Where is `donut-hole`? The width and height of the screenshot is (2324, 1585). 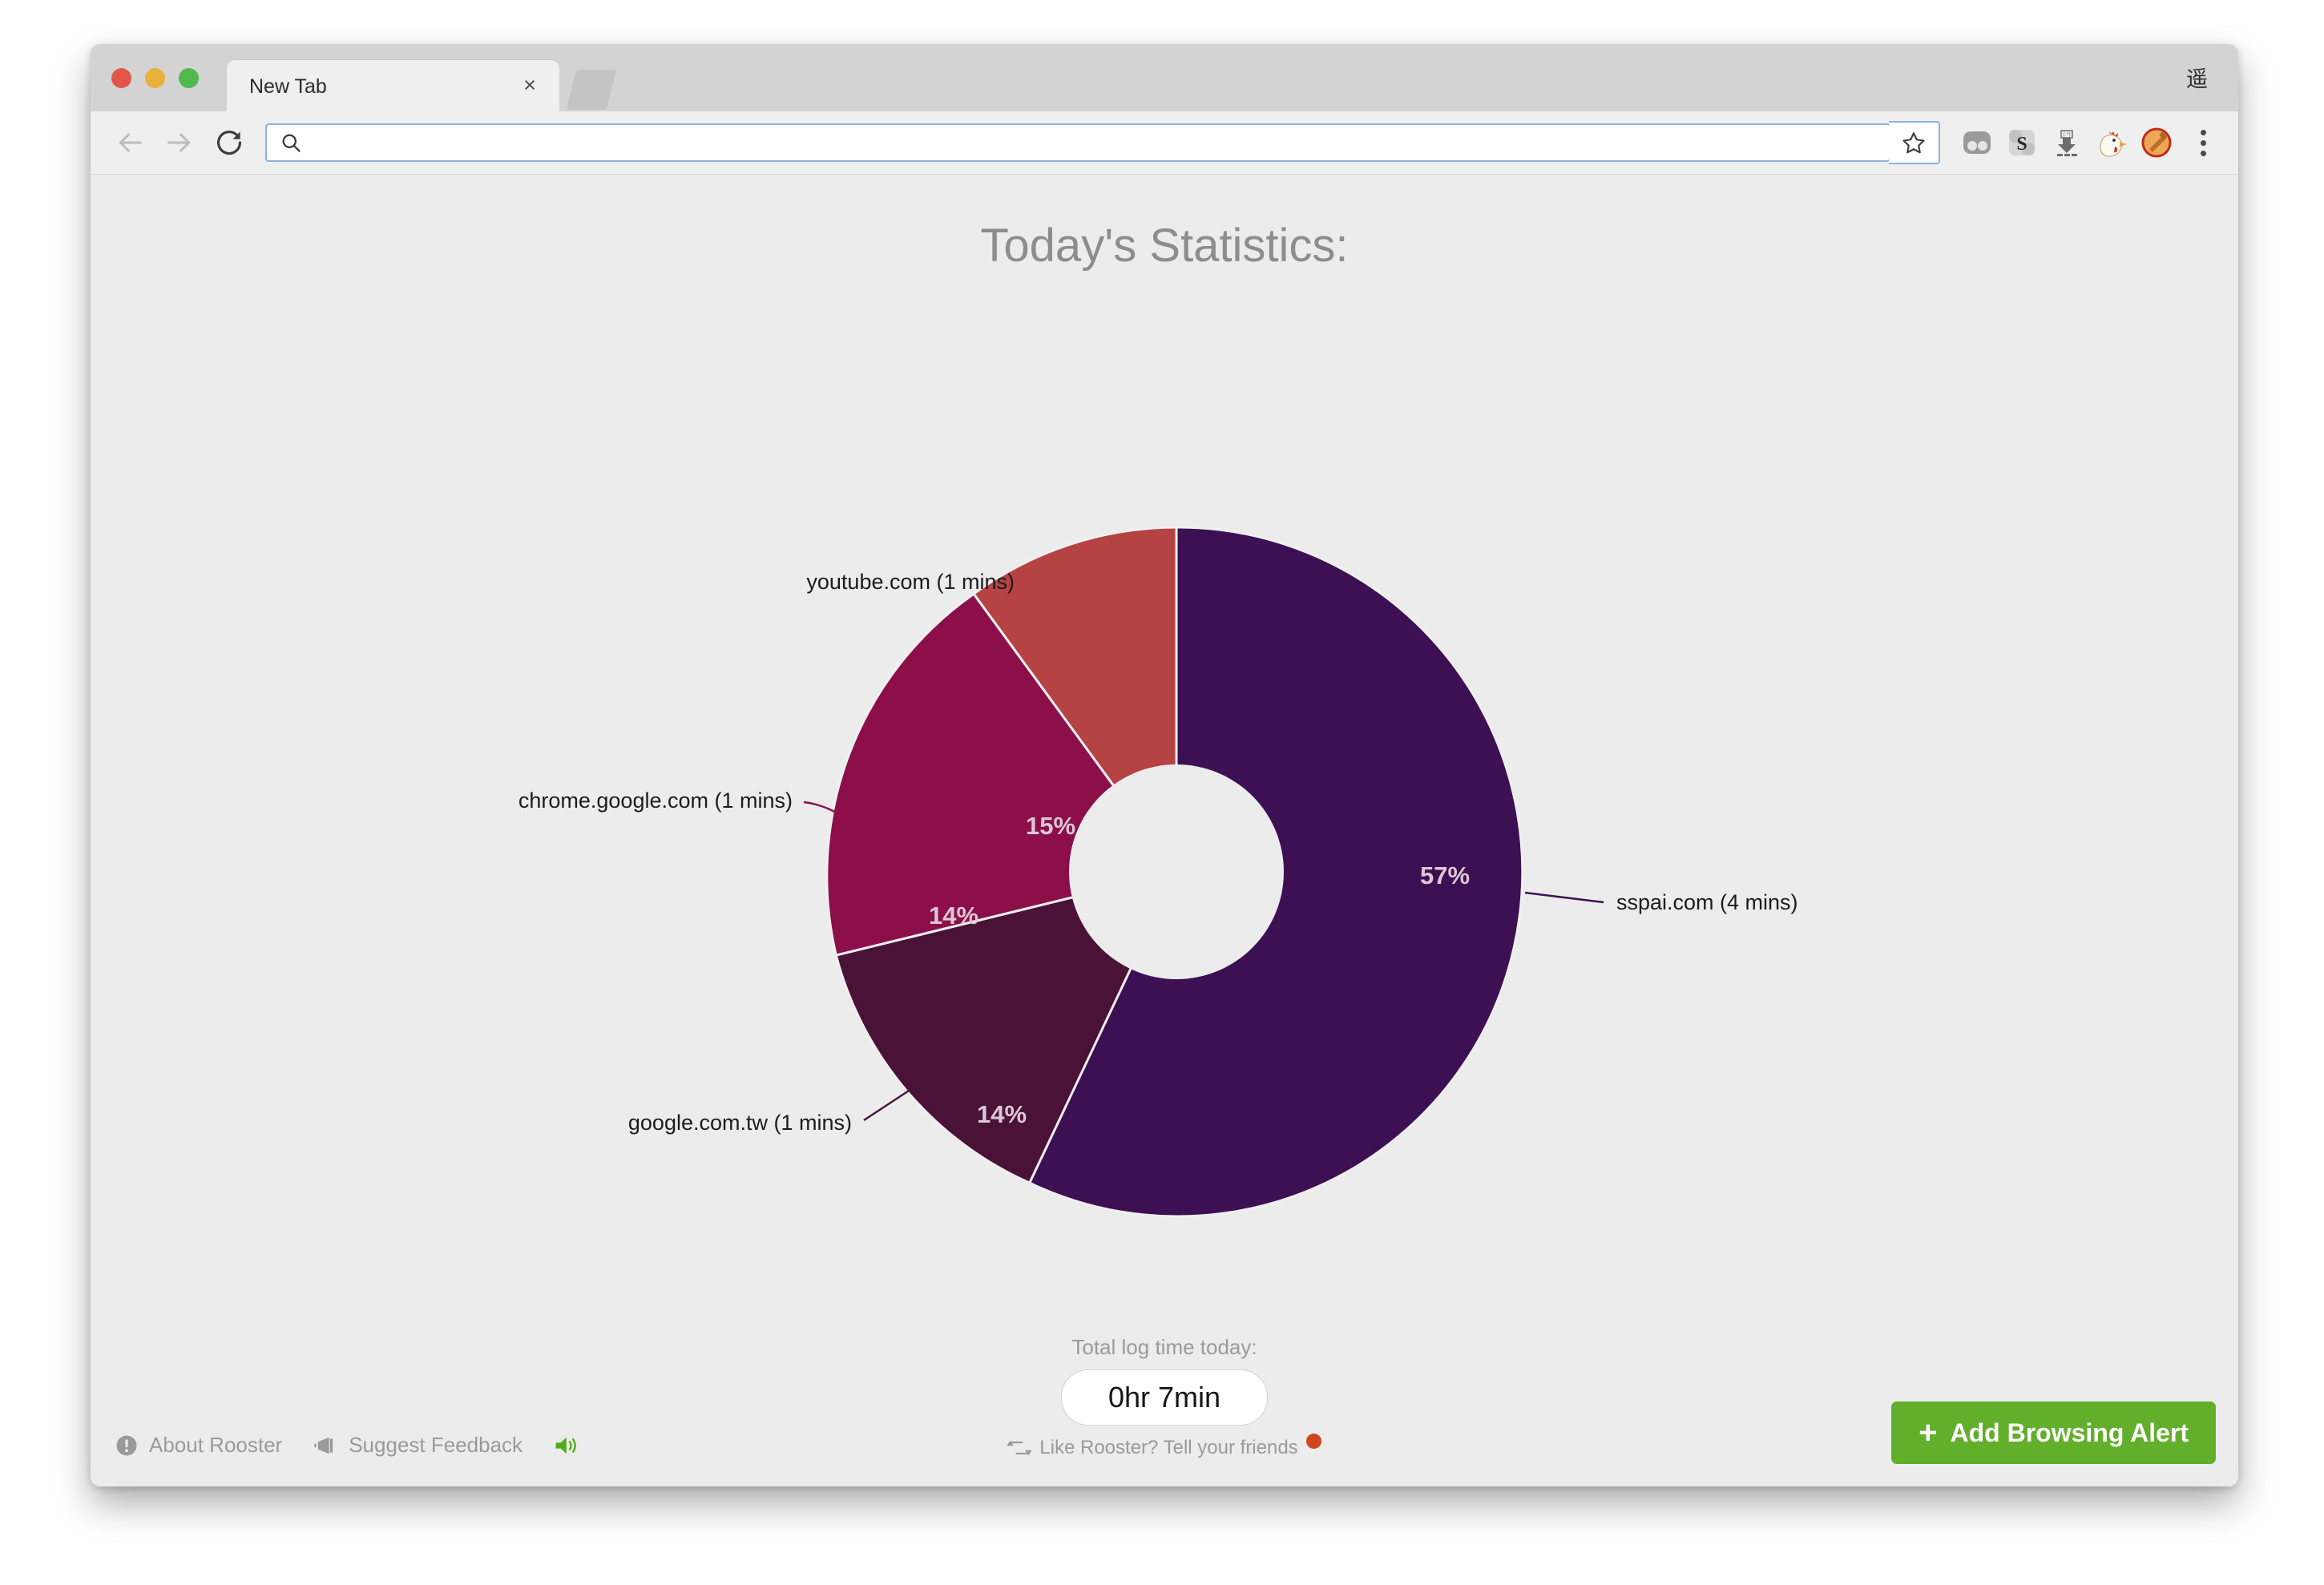 donut-hole is located at coordinates (1176, 871).